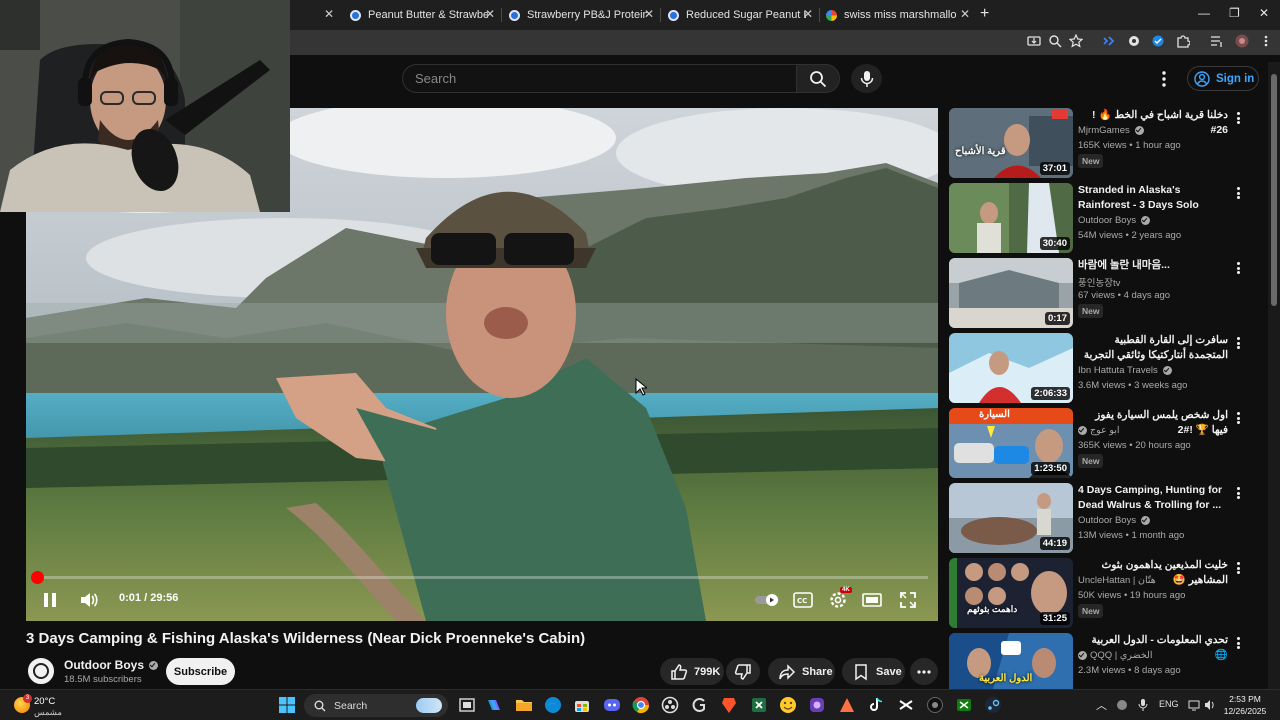  I want to click on recommended-channel: QQQ | الخضري, so click(1115, 655).